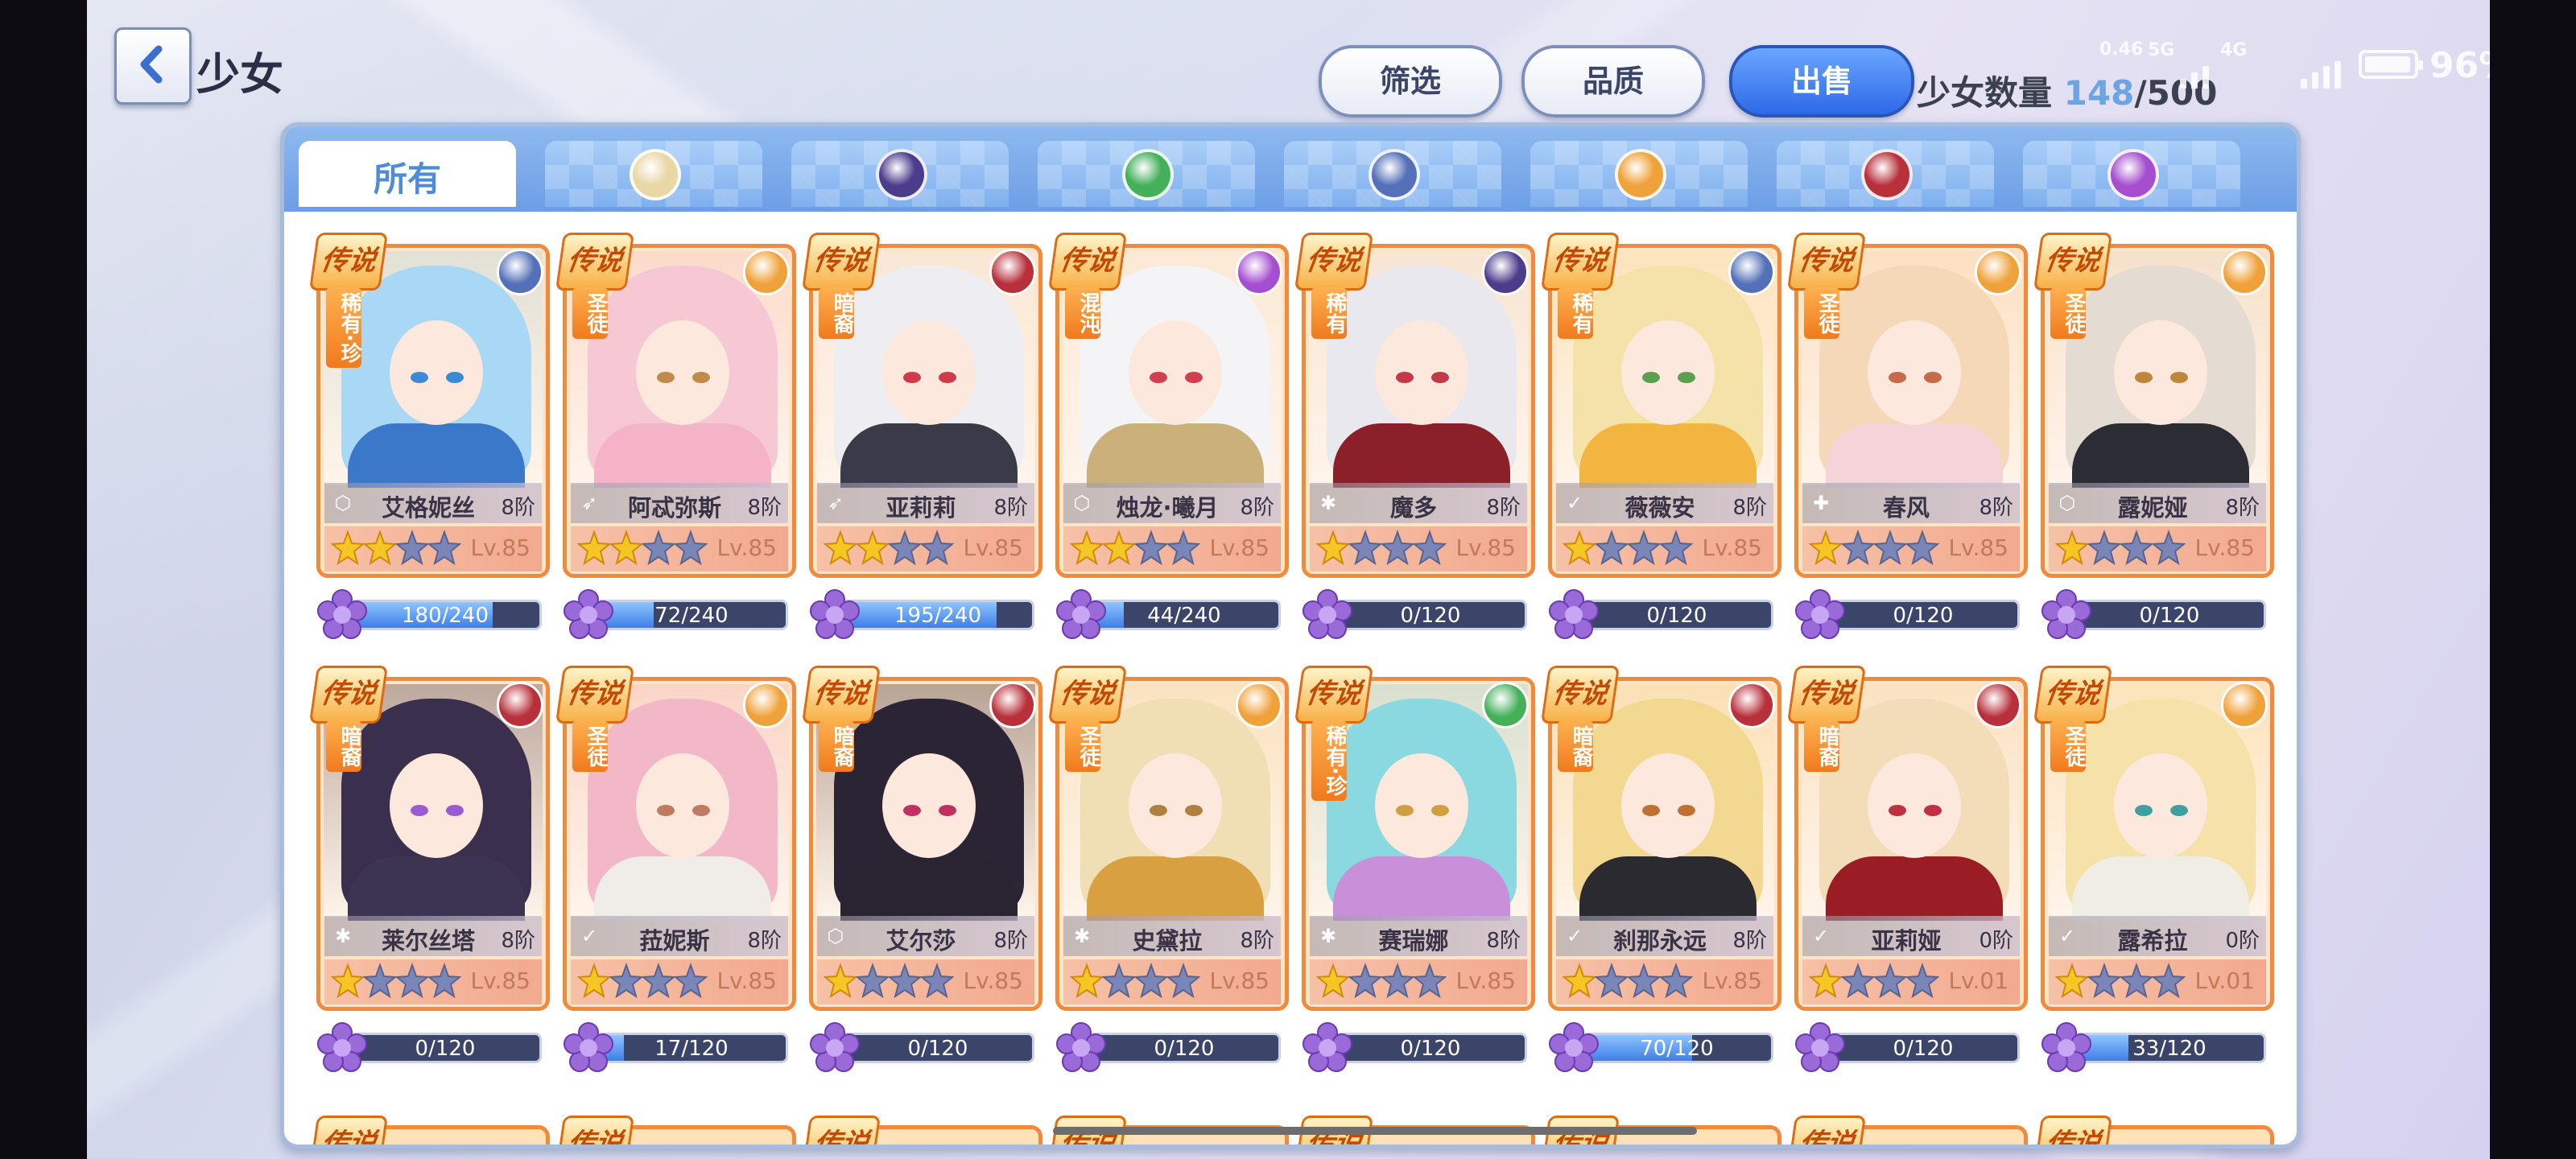  I want to click on name-bar: ✓ 亚莉娅 0阶, so click(1911, 936).